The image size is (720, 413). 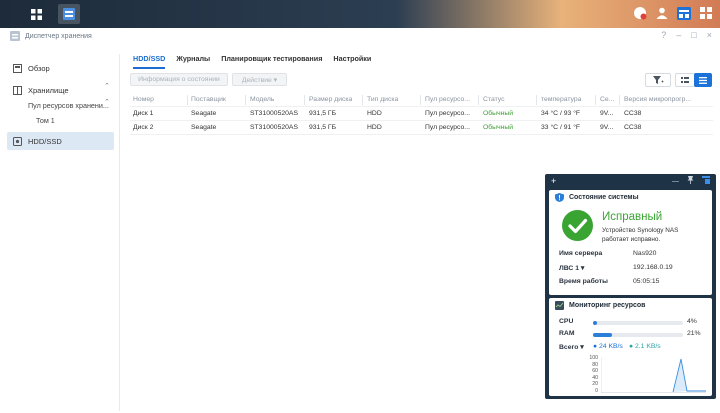 I want to click on widget-menu-icon, so click(x=706, y=181).